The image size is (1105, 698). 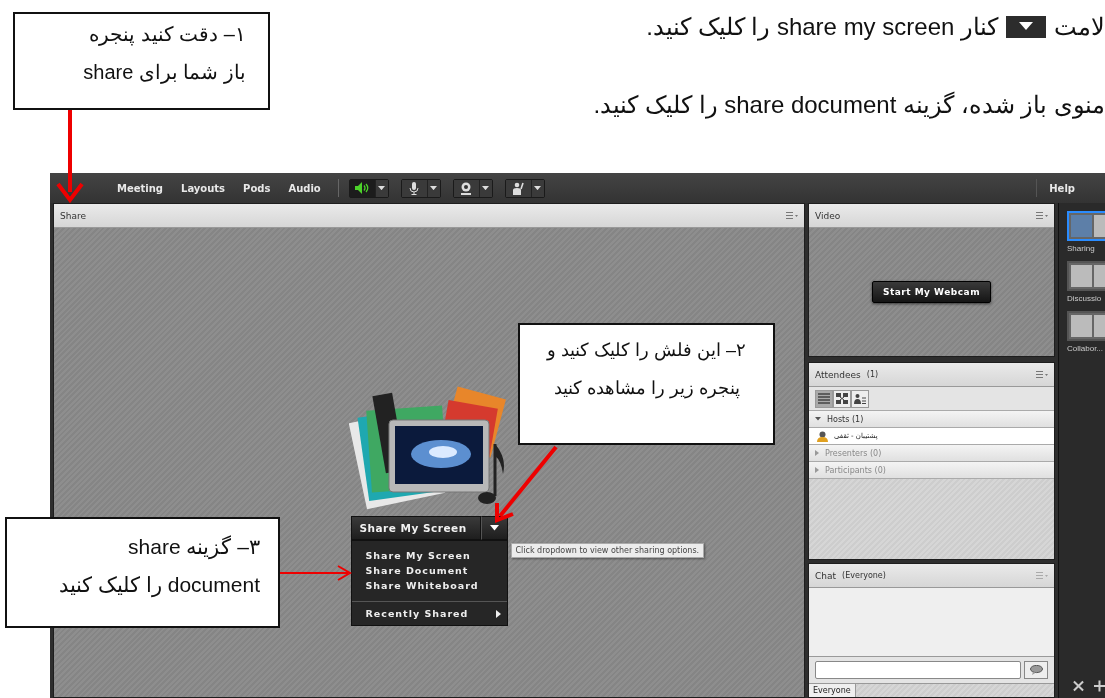 I want to click on chat-tab: Everyone, so click(x=832, y=690).